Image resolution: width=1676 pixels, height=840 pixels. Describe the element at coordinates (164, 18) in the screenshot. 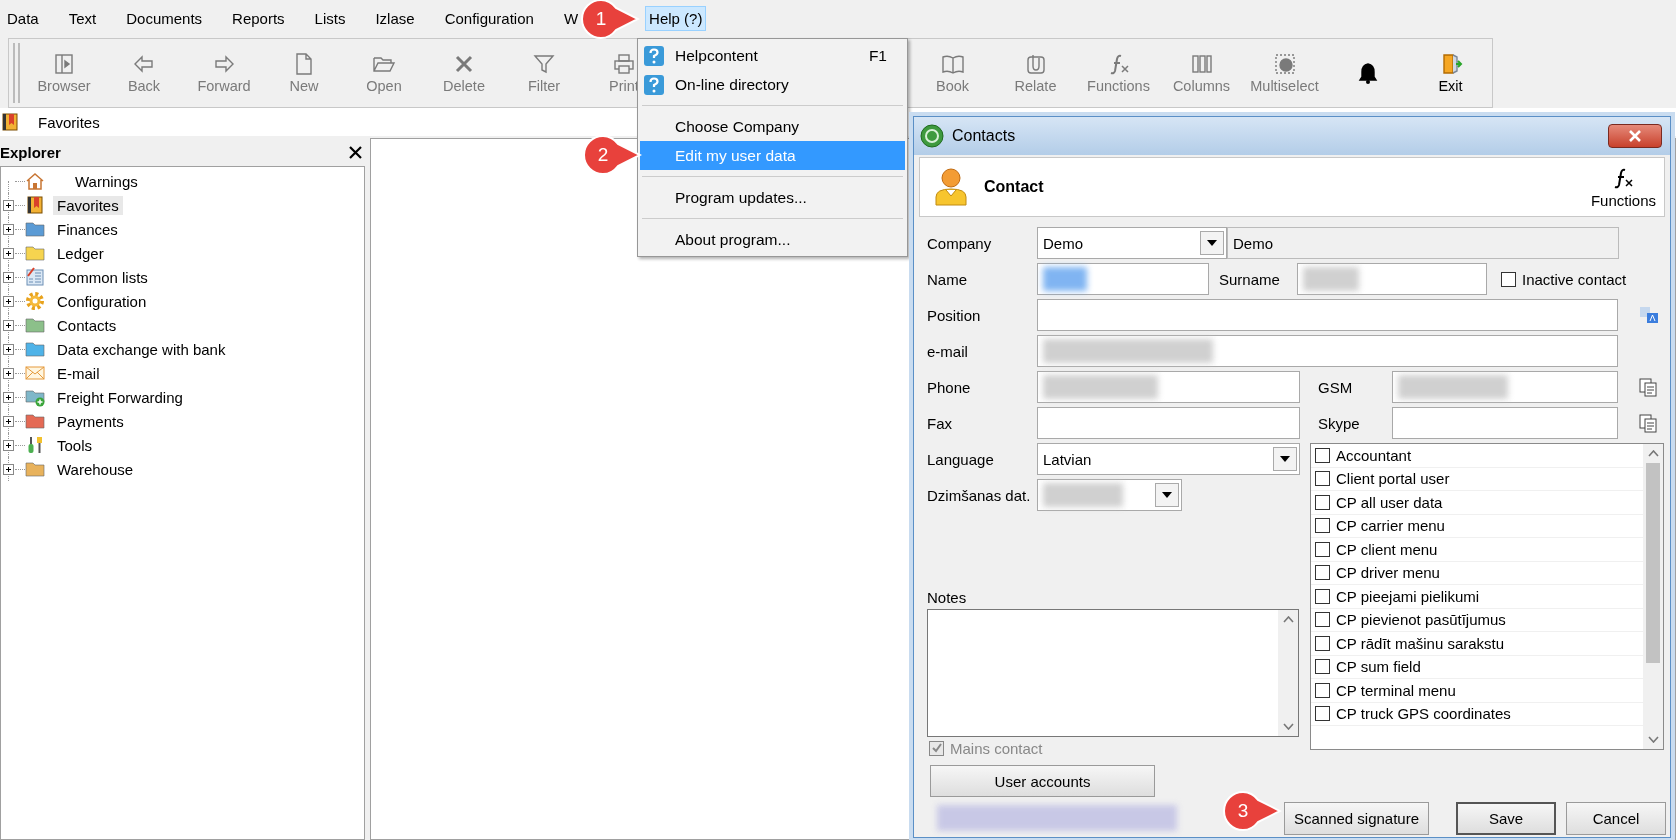

I see `menu-item: Documents` at that location.